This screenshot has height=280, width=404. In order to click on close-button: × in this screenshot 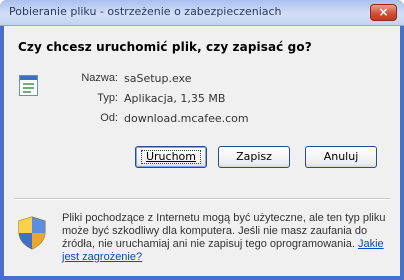, I will do `click(383, 12)`.